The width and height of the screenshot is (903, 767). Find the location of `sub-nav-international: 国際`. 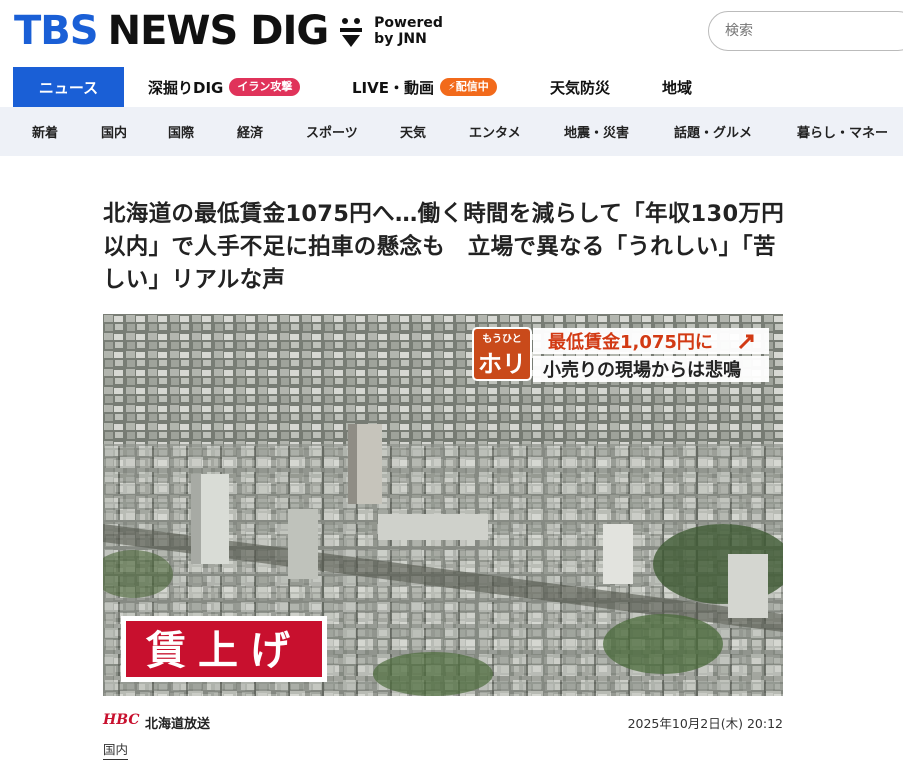

sub-nav-international: 国際 is located at coordinates (181, 131).